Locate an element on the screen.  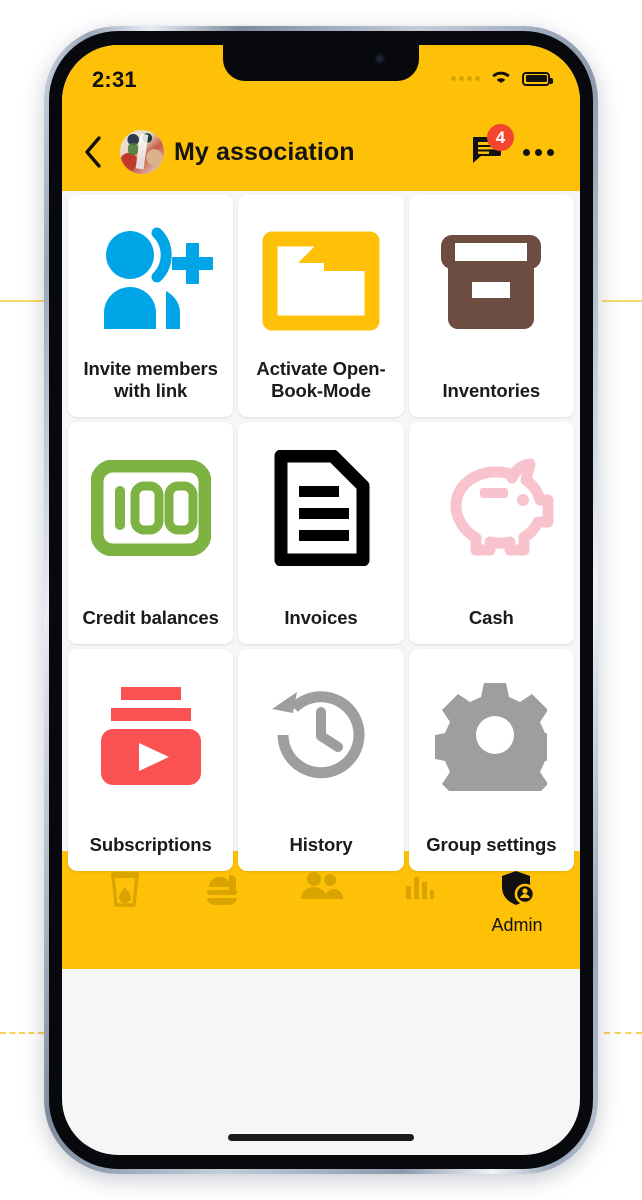
home-indicator is located at coordinates (321, 1137).